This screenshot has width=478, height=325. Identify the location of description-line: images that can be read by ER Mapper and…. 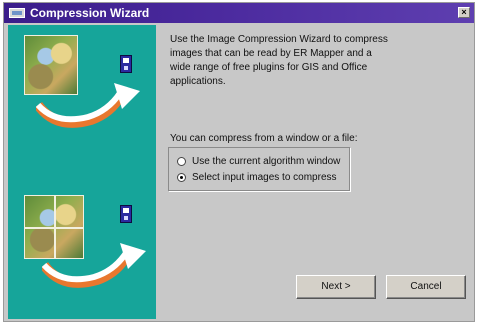
(271, 53).